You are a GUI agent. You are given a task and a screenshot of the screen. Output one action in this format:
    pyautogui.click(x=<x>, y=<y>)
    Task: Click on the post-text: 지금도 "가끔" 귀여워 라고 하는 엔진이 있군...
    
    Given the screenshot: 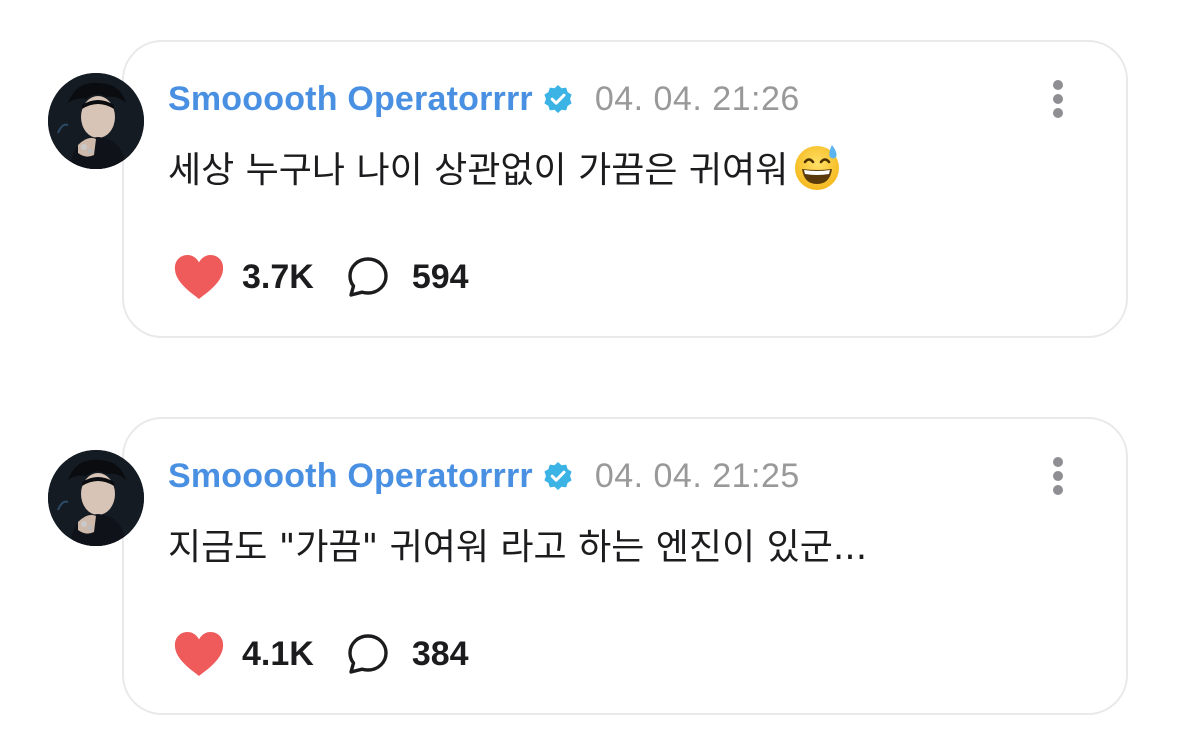 What is the action you would take?
    pyautogui.click(x=517, y=544)
    